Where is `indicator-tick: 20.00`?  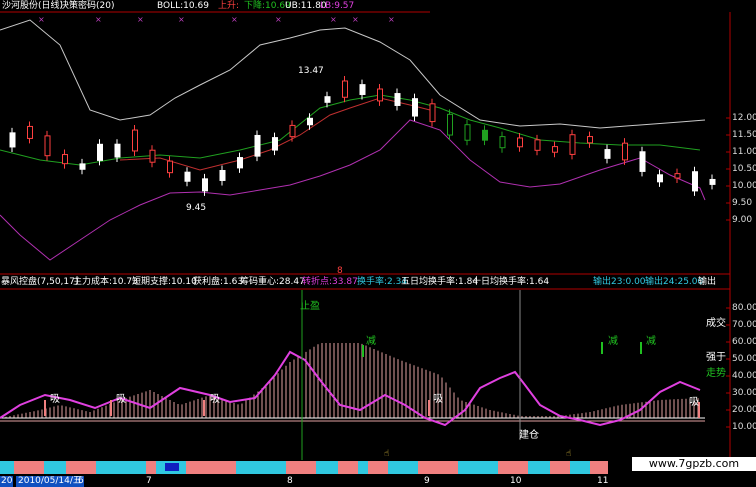
indicator-tick: 20.00 is located at coordinates (744, 410).